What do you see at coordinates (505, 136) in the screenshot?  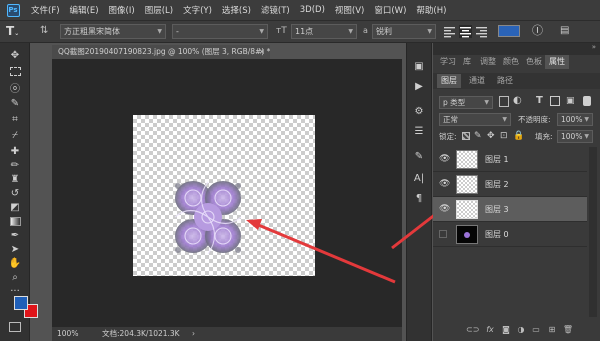 I see `lock-artboard-icon: ⊡` at bounding box center [505, 136].